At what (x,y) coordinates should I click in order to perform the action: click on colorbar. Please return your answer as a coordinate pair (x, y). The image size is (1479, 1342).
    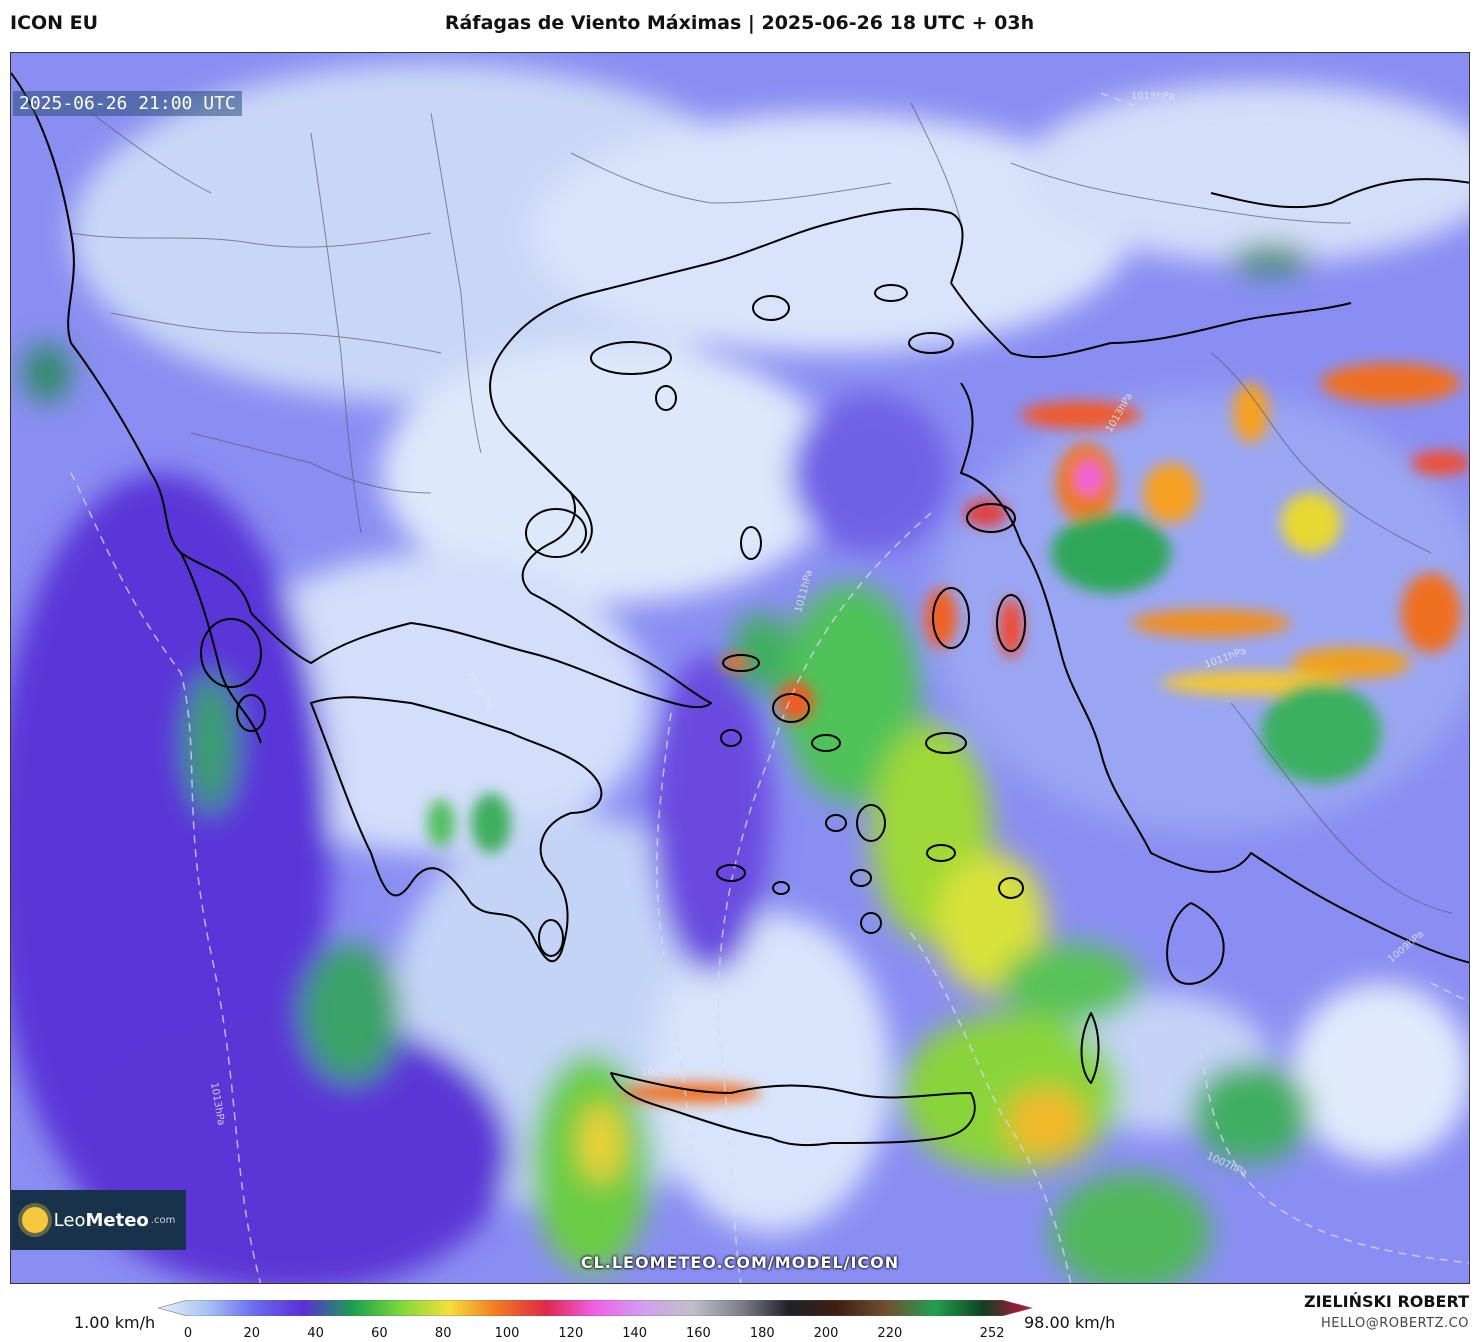
    Looking at the image, I should click on (595, 1308).